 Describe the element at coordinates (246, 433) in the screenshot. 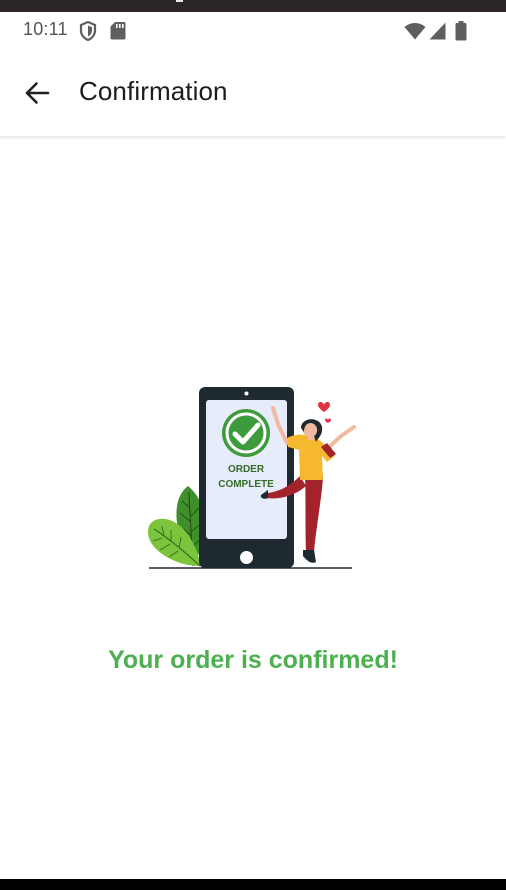

I see `check-circle-icon` at that location.